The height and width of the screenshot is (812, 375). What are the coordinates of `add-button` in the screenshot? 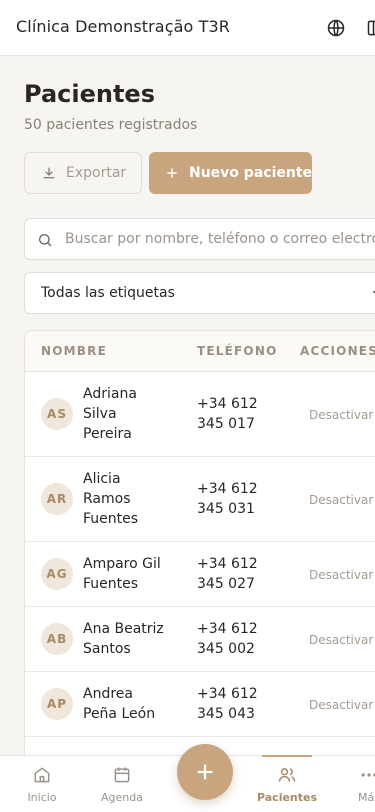 It's located at (205, 772).